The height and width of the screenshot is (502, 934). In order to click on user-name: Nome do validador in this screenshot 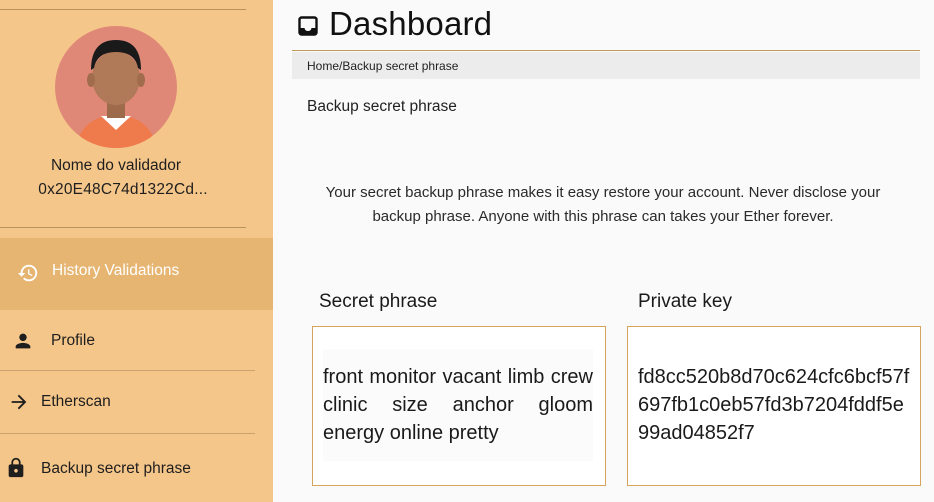, I will do `click(116, 165)`.